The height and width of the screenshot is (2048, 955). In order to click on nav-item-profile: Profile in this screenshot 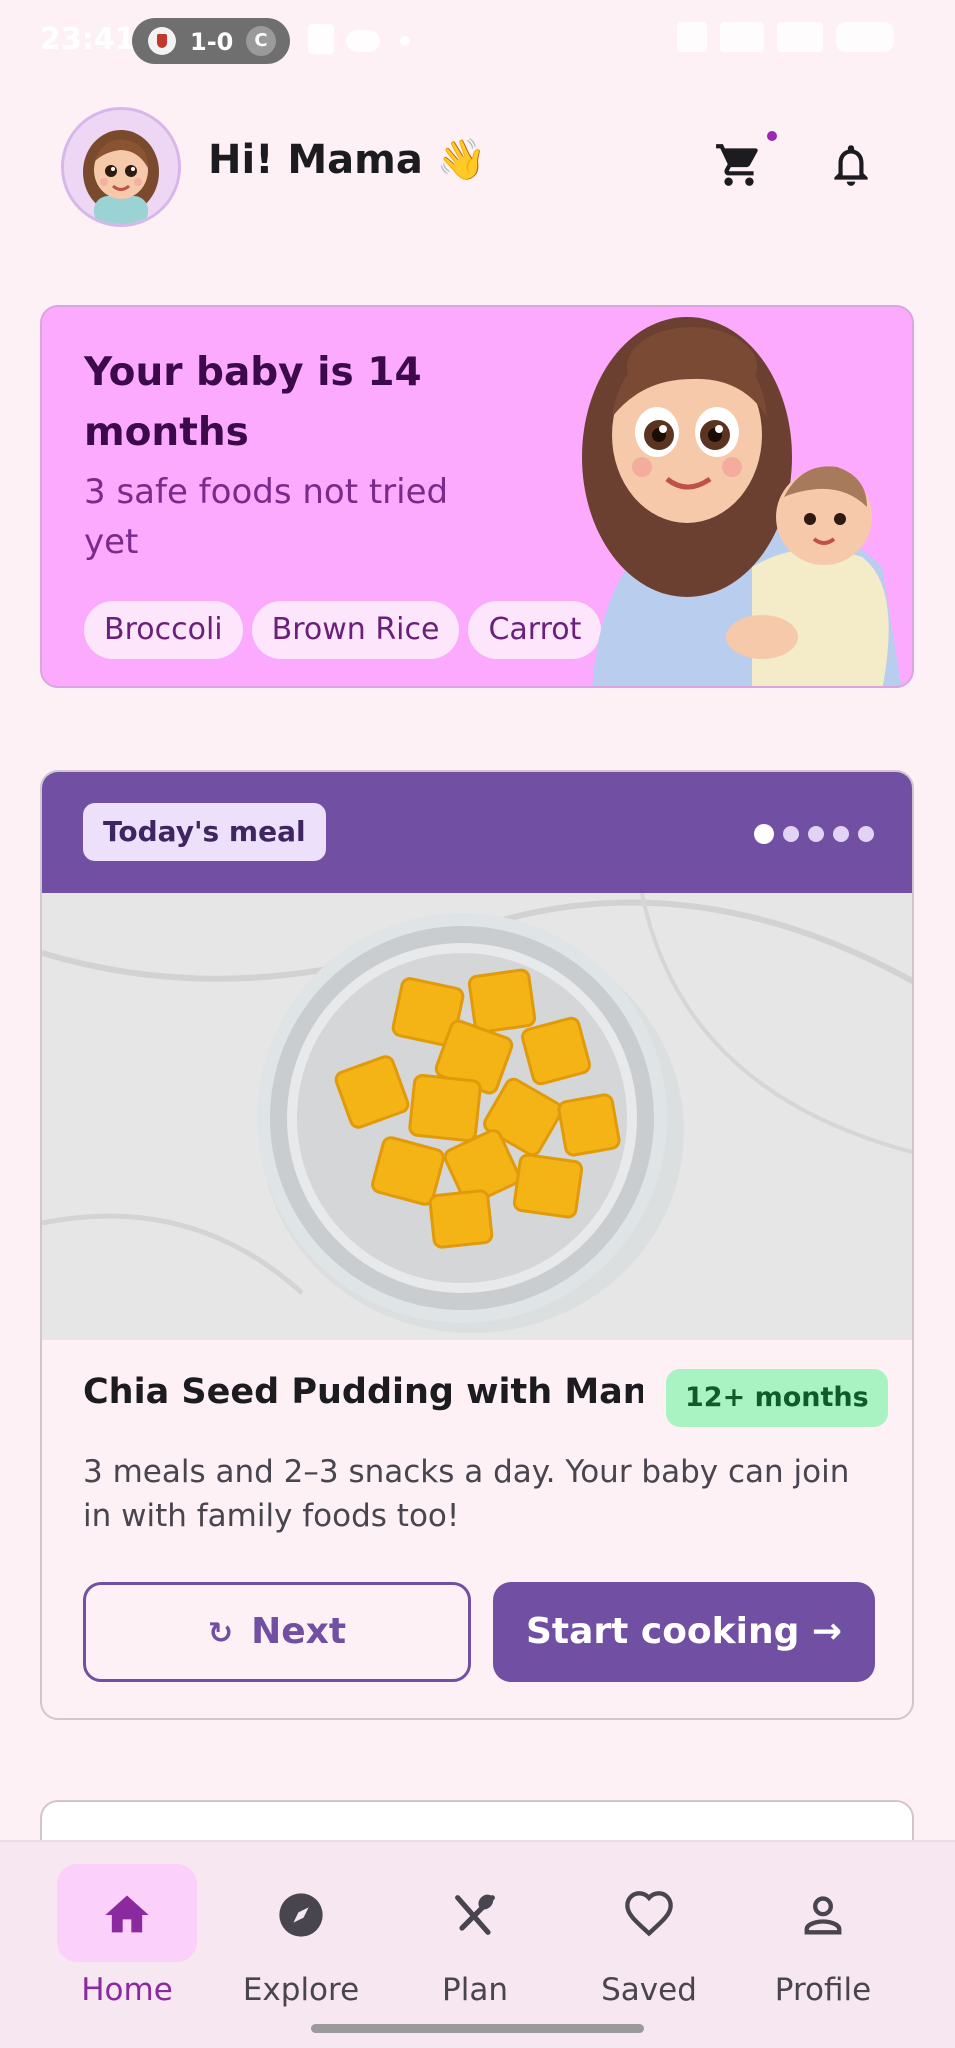, I will do `click(816, 1939)`.